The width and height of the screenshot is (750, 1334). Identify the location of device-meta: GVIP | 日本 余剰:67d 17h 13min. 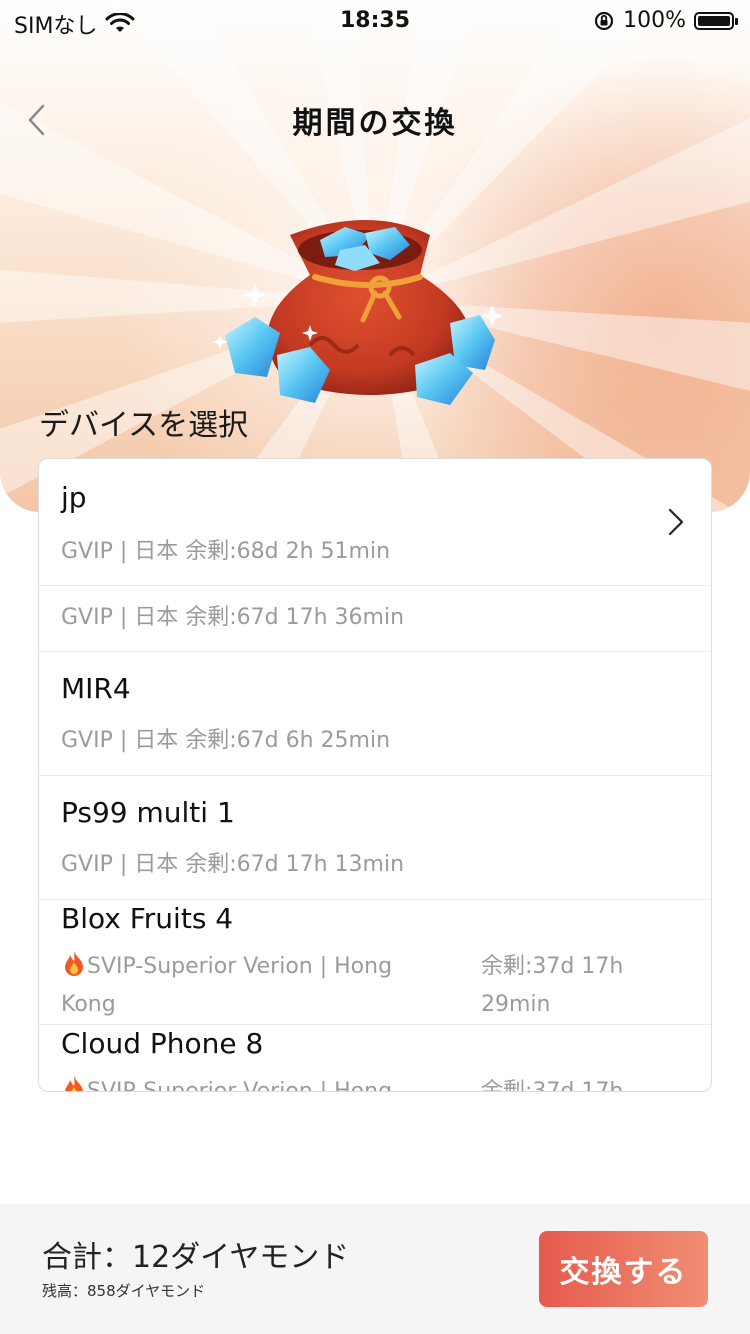
(233, 864).